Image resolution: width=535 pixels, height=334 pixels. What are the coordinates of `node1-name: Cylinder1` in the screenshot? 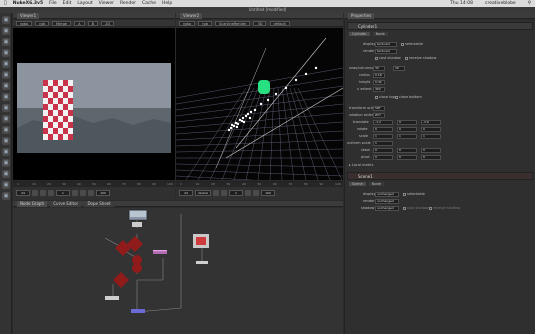 It's located at (367, 26).